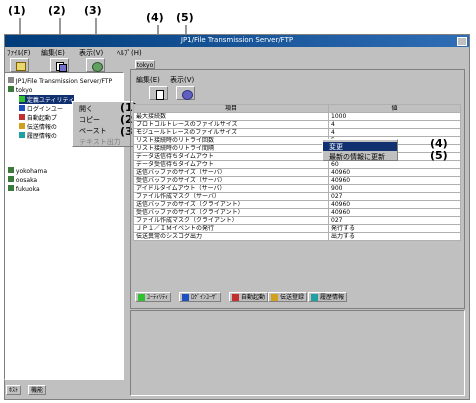  I want to click on tree-item-utility: 定義ユティリティ, so click(47, 99).